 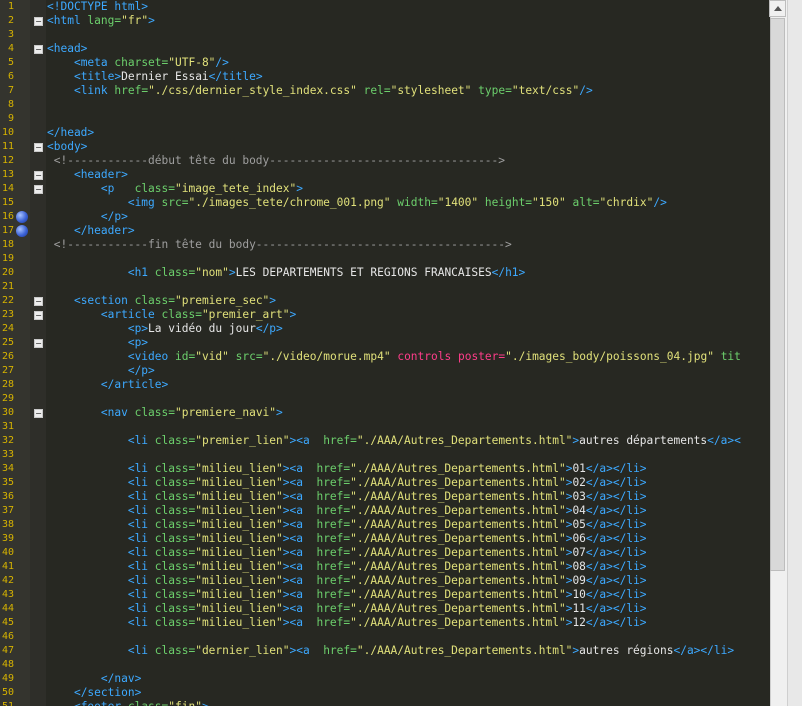 I want to click on code-line: 19, so click(x=385, y=259).